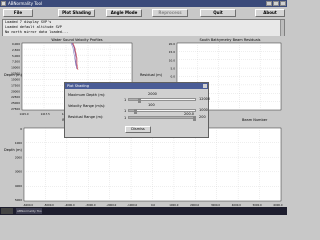 This screenshot has width=320, height=240. I want to click on max-depth-min: 1, so click(125, 100).